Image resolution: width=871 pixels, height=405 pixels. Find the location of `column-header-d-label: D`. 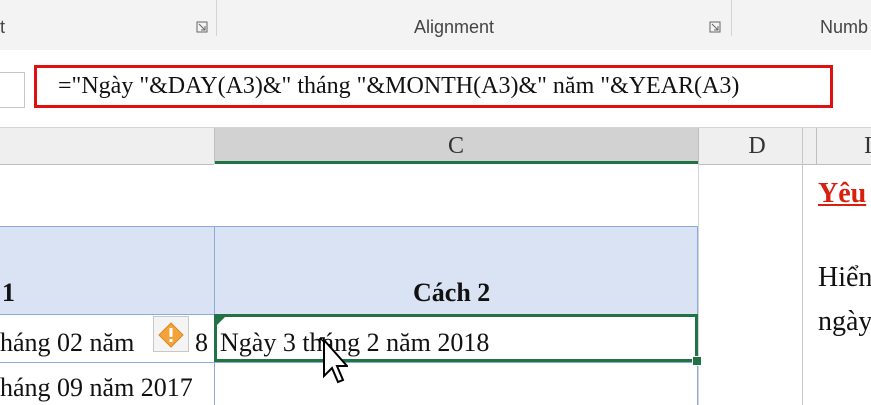

column-header-d-label: D is located at coordinates (757, 146).